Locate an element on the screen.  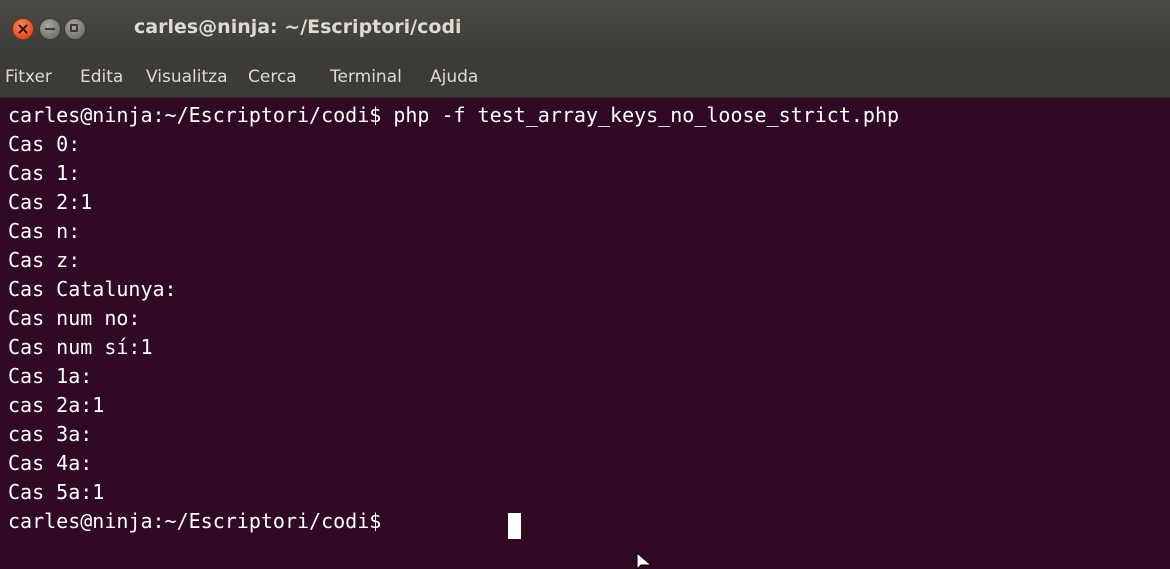
menu-cerca: Cerca is located at coordinates (272, 77).